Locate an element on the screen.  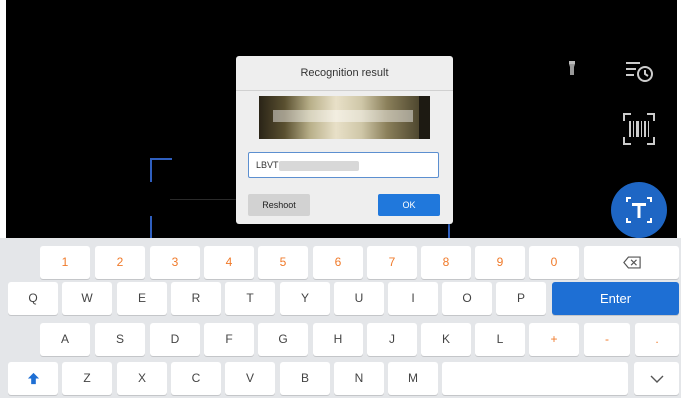
key-6: 6 is located at coordinates (338, 262).